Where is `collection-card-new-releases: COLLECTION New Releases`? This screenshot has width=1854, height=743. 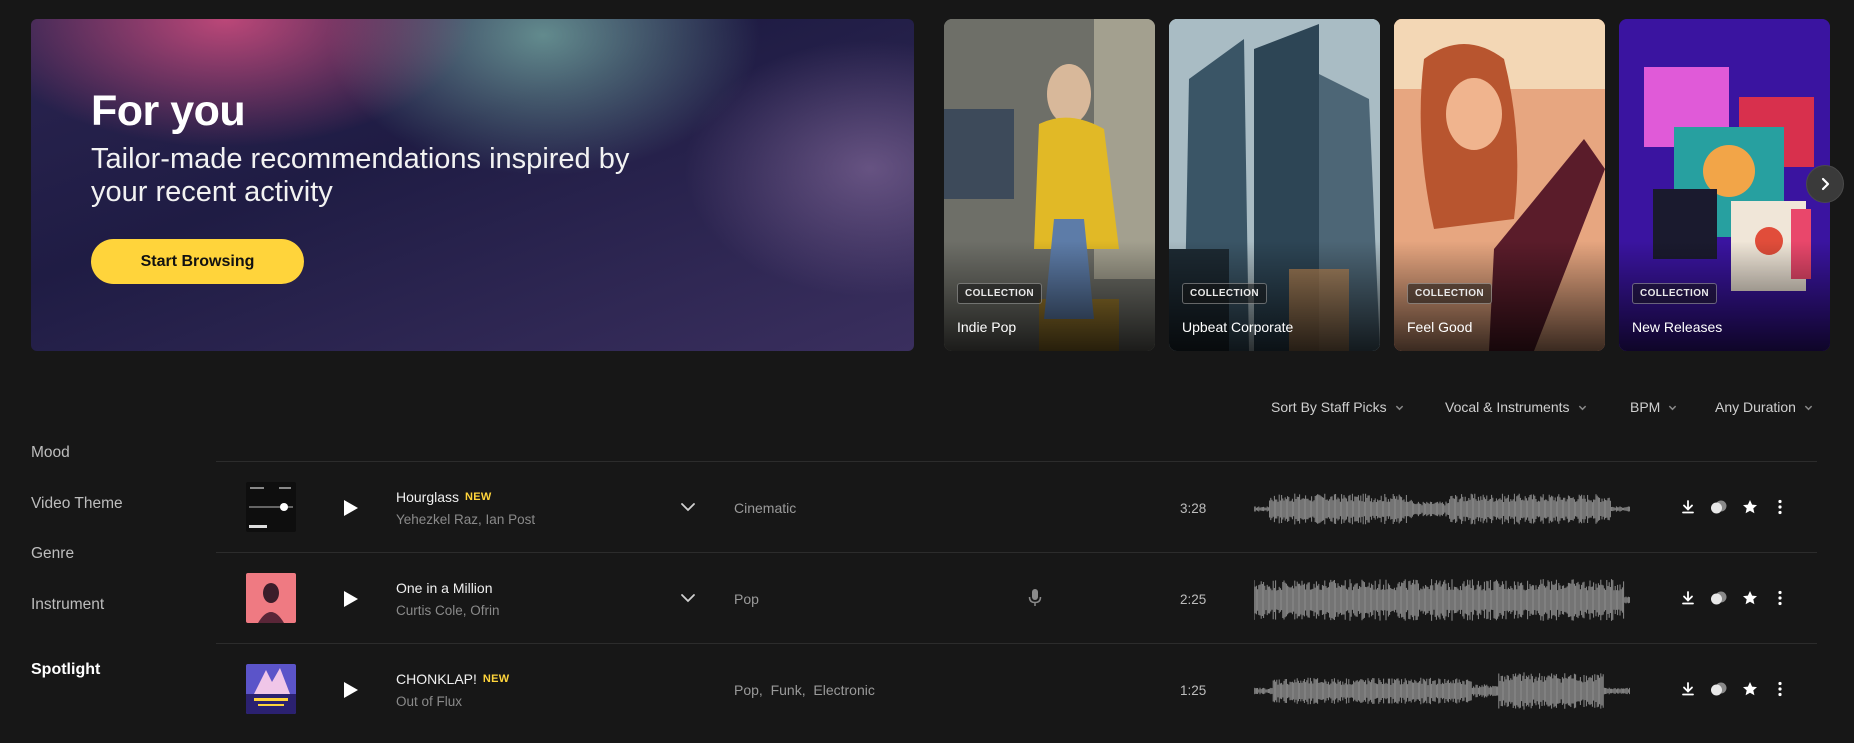
collection-card-new-releases: COLLECTION New Releases is located at coordinates (1724, 185).